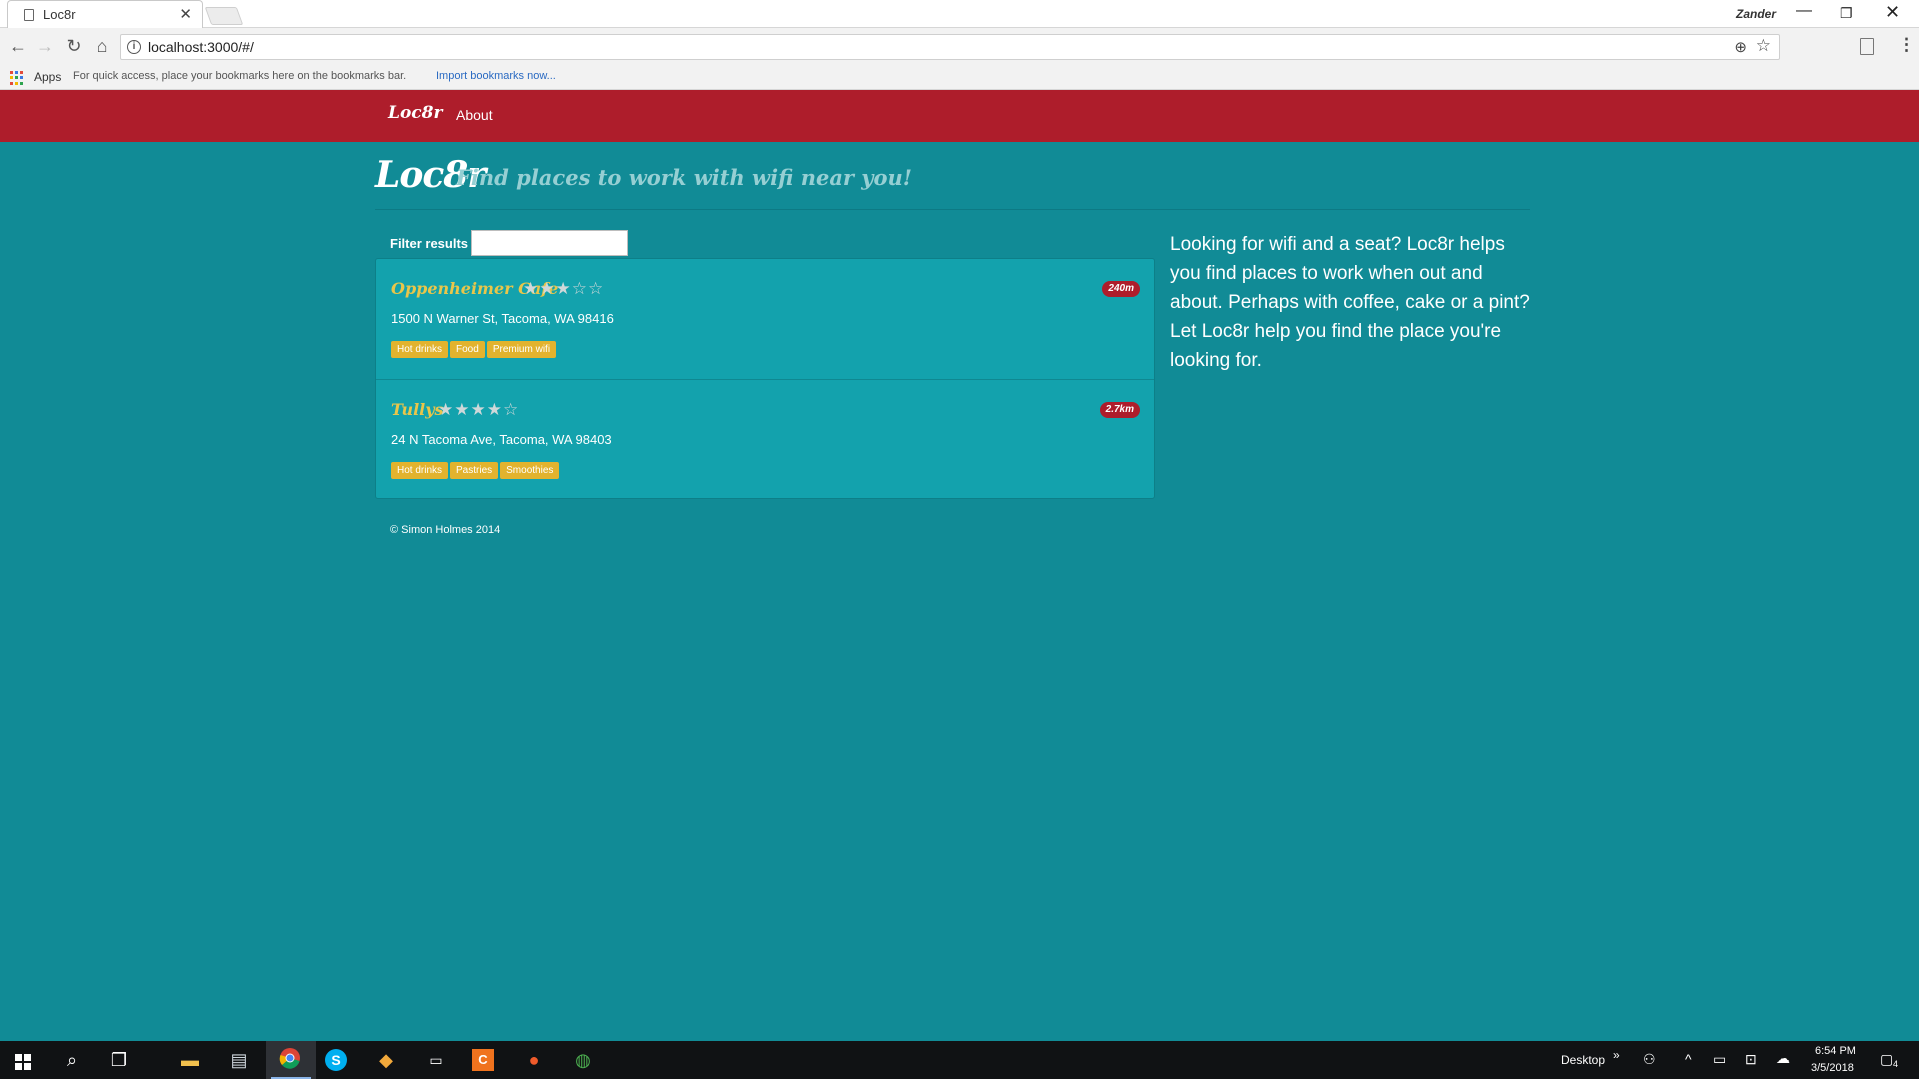  Describe the element at coordinates (1649, 1059) in the screenshot. I see `people-icon: ⚇` at that location.